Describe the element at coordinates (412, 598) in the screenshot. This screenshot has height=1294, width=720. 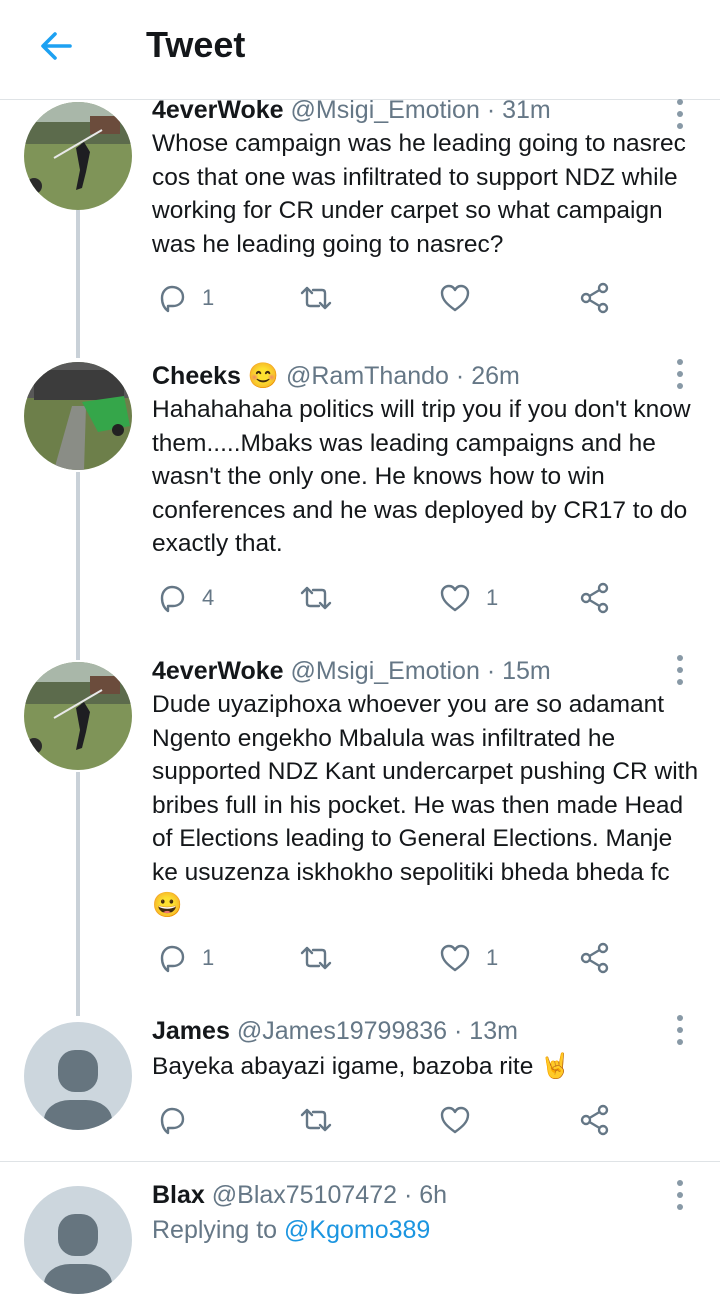
I see `tweet-actions: 4 1` at that location.